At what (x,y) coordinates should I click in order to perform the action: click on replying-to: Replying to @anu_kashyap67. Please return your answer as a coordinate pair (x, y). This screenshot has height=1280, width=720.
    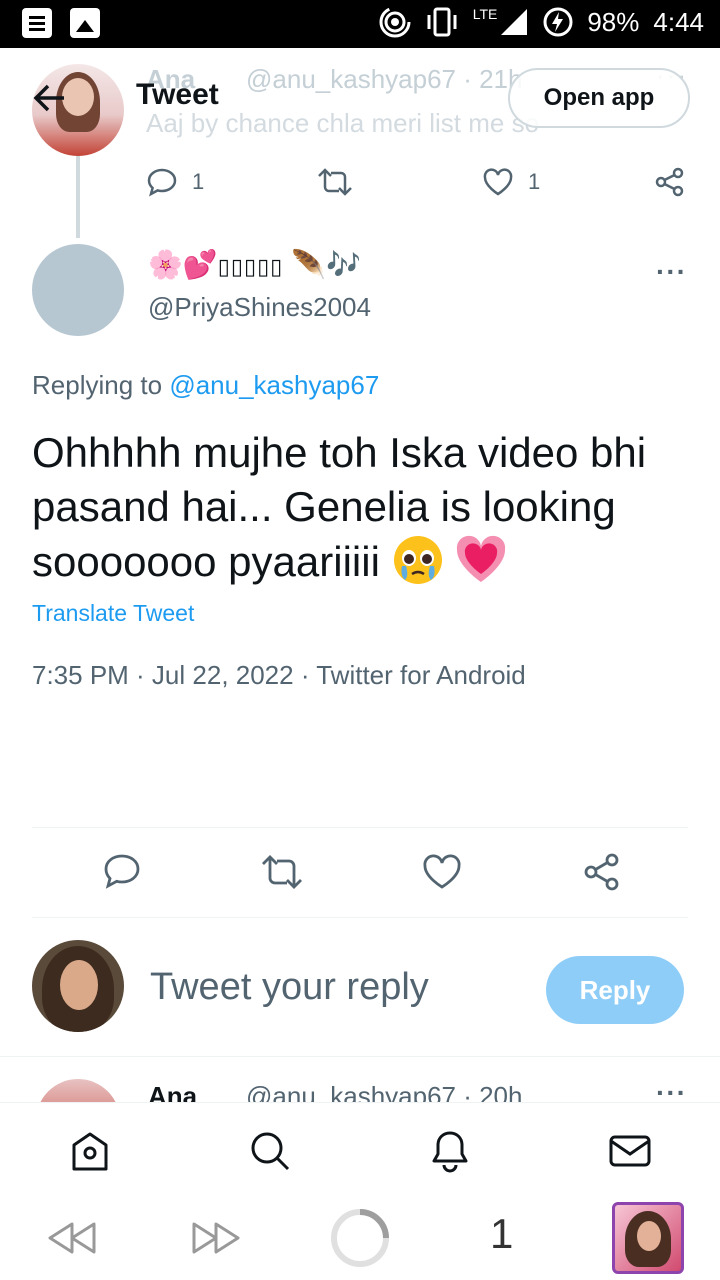
    Looking at the image, I should click on (205, 385).